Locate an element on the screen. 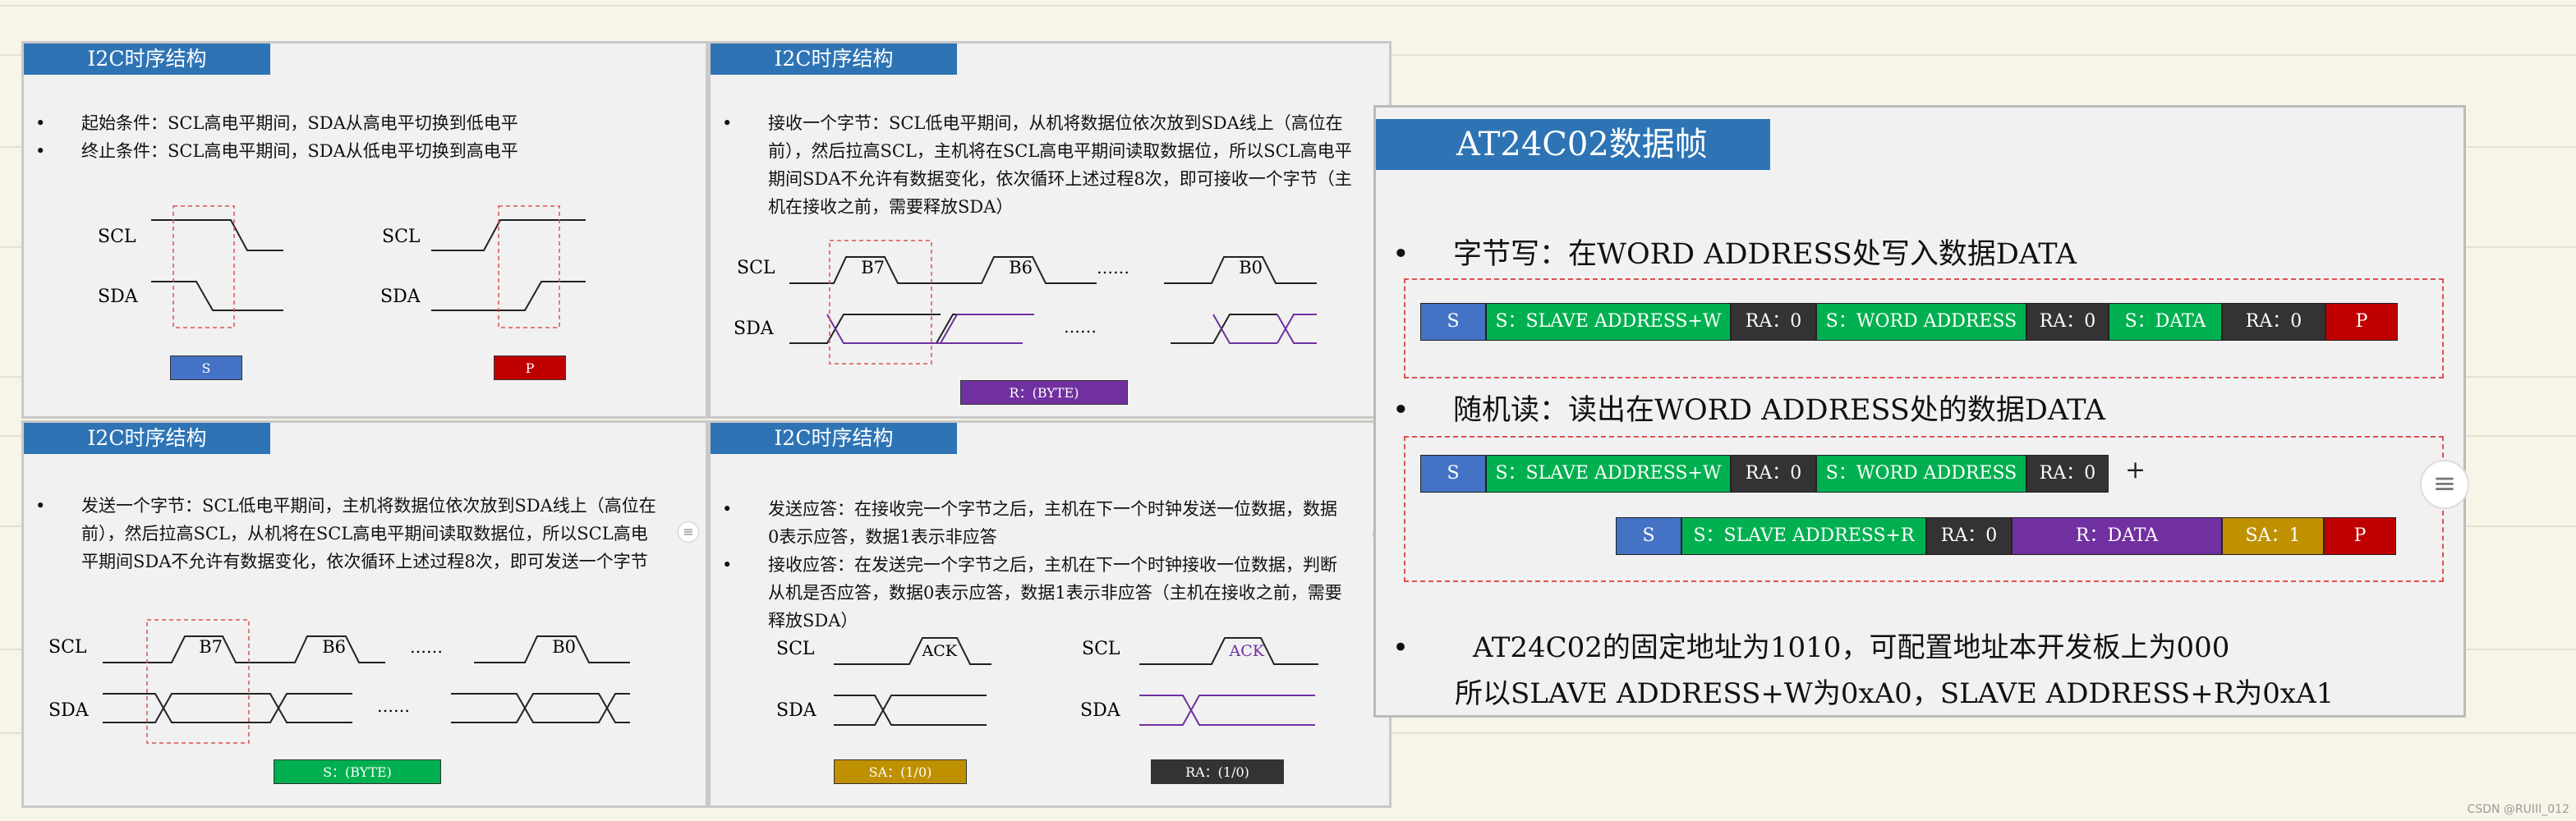  bullet-byte-write: • 字节写：在WORD ADDRESS处写入数据DATA is located at coordinates (1734, 252).